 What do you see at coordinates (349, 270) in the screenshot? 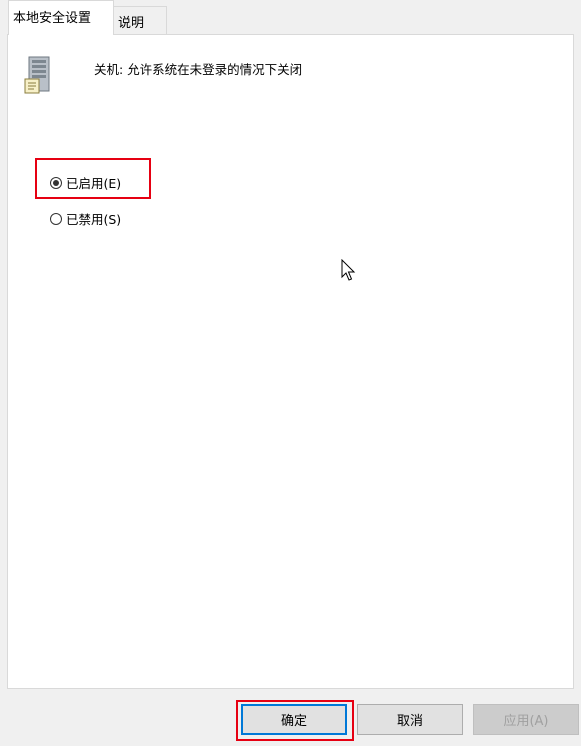
I see `mouse-pointer-icon` at bounding box center [349, 270].